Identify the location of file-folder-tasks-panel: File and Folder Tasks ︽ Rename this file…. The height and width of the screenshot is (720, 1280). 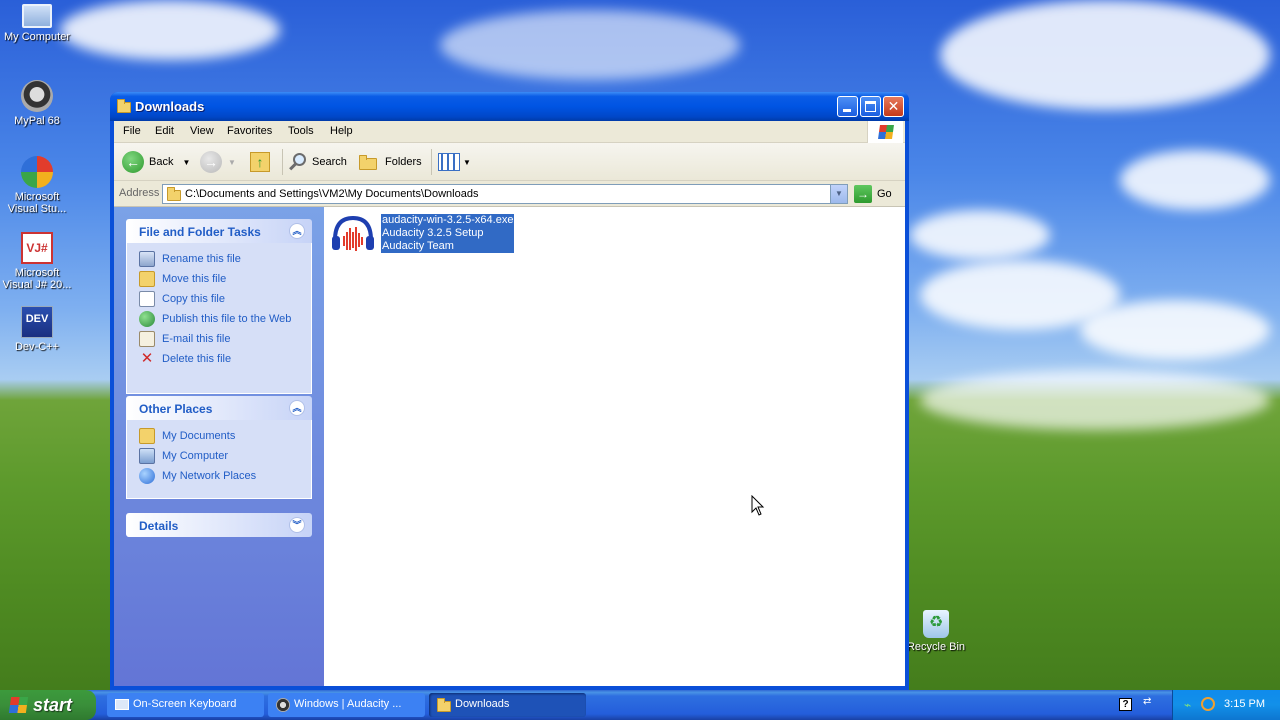
(219, 306).